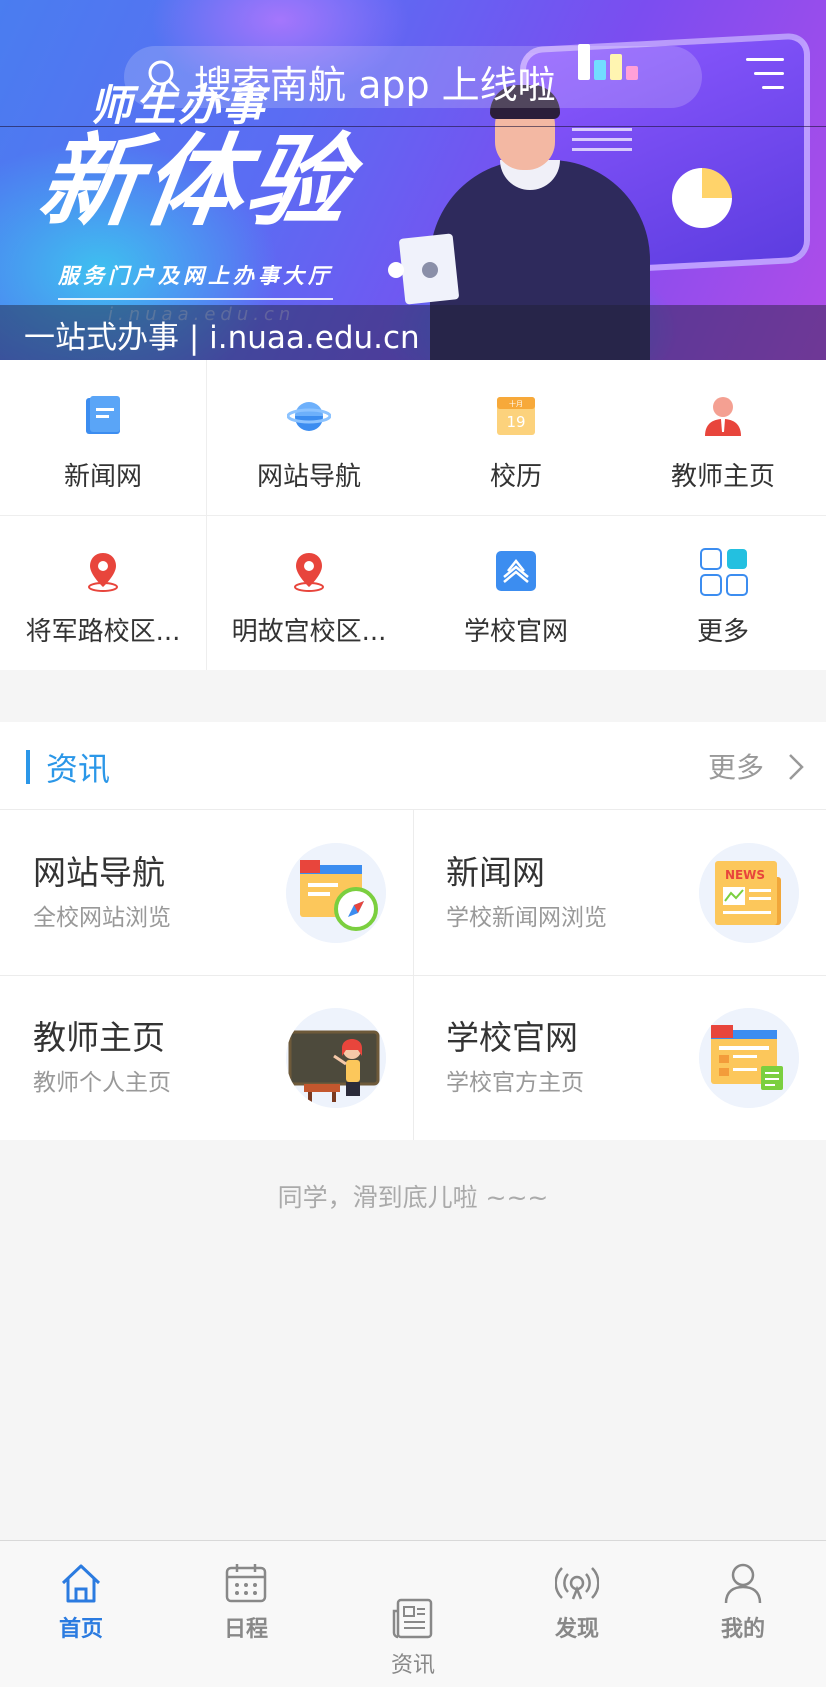  What do you see at coordinates (515, 1083) in the screenshot?
I see `card-subtitle: 学校官方主页` at bounding box center [515, 1083].